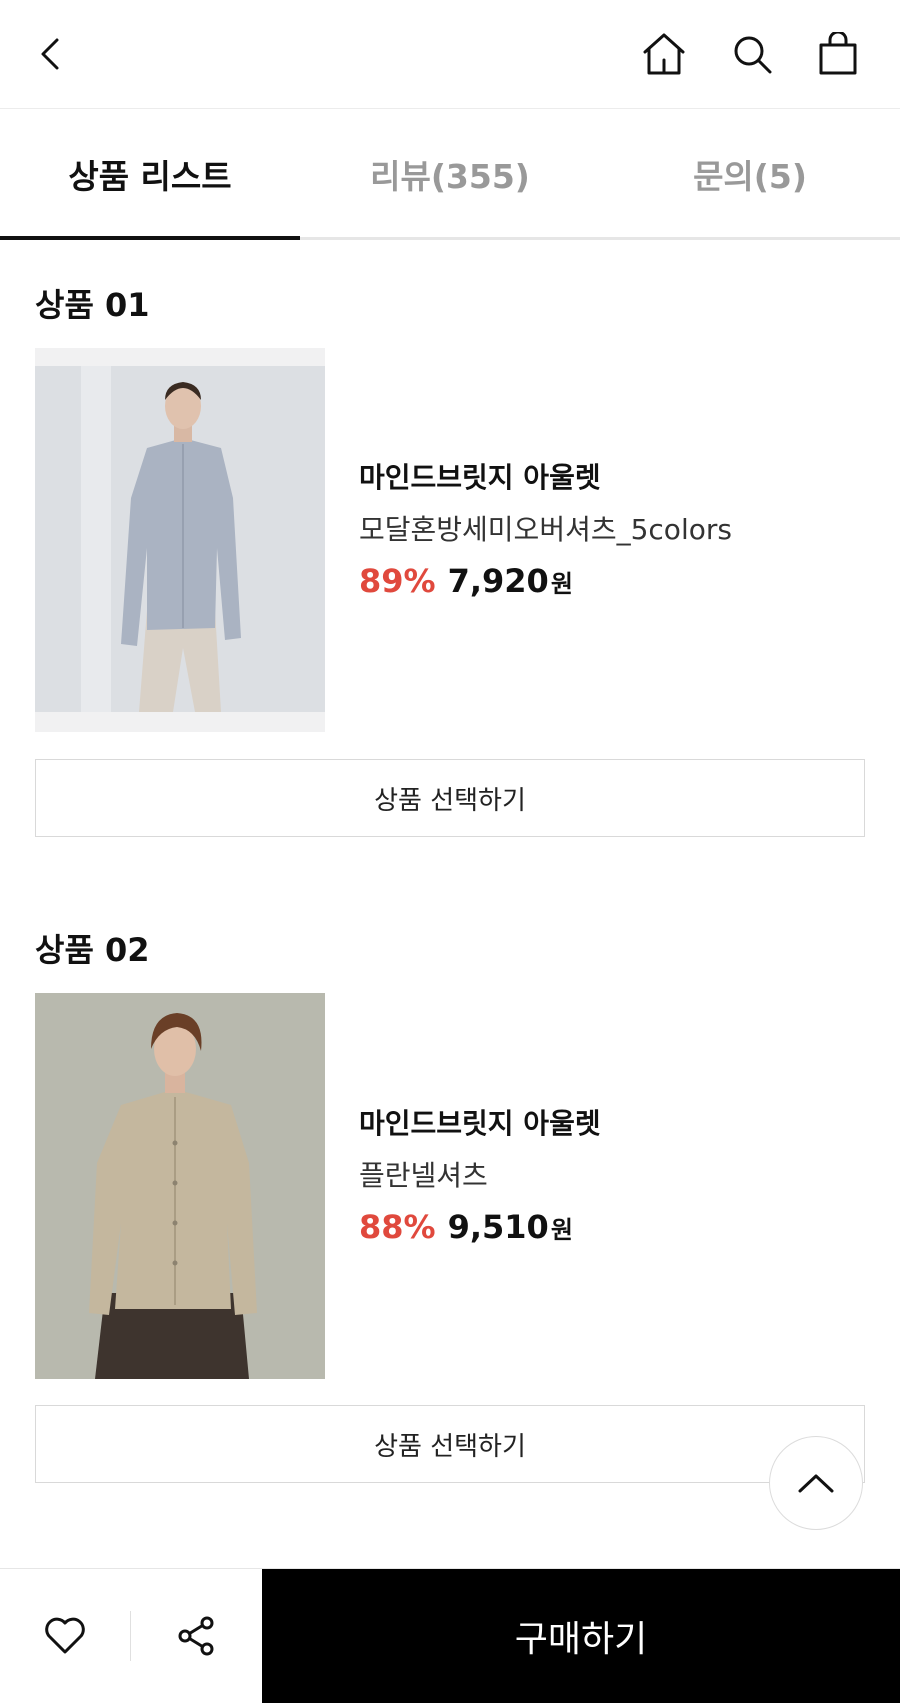  I want to click on section-title: 상품 01, so click(92, 305).